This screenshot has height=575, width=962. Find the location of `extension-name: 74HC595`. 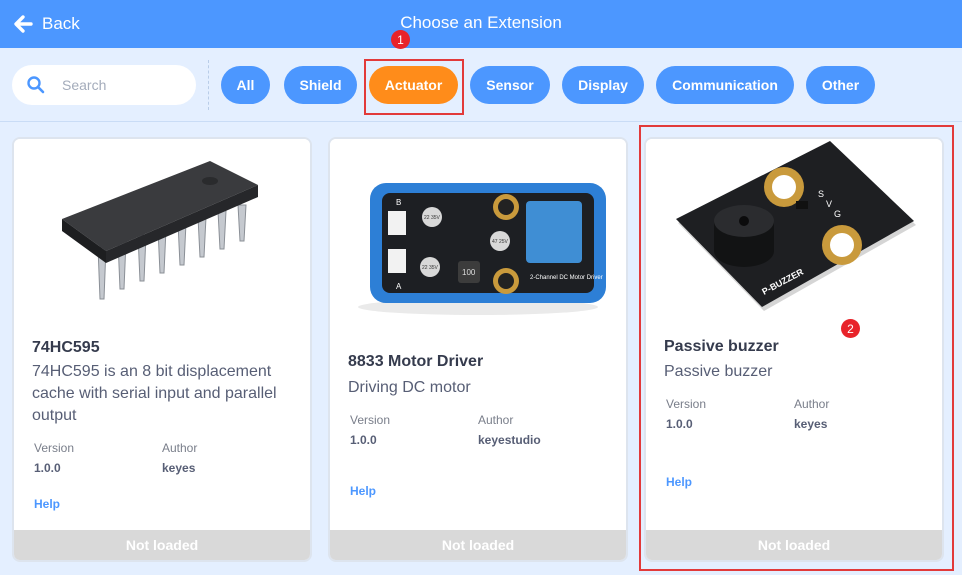

extension-name: 74HC595 is located at coordinates (66, 347).